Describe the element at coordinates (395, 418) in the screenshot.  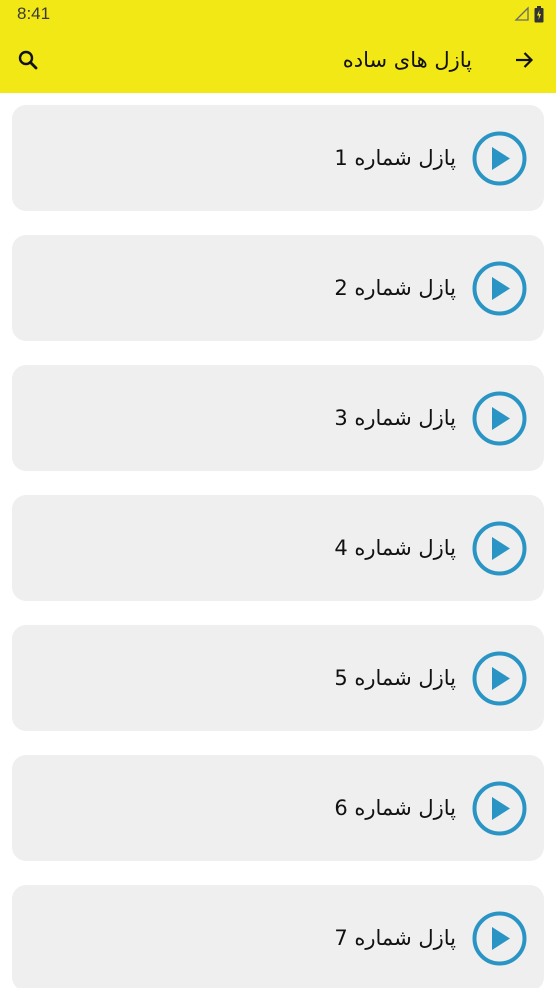
I see `list-item-label: پازل شماره 3` at that location.